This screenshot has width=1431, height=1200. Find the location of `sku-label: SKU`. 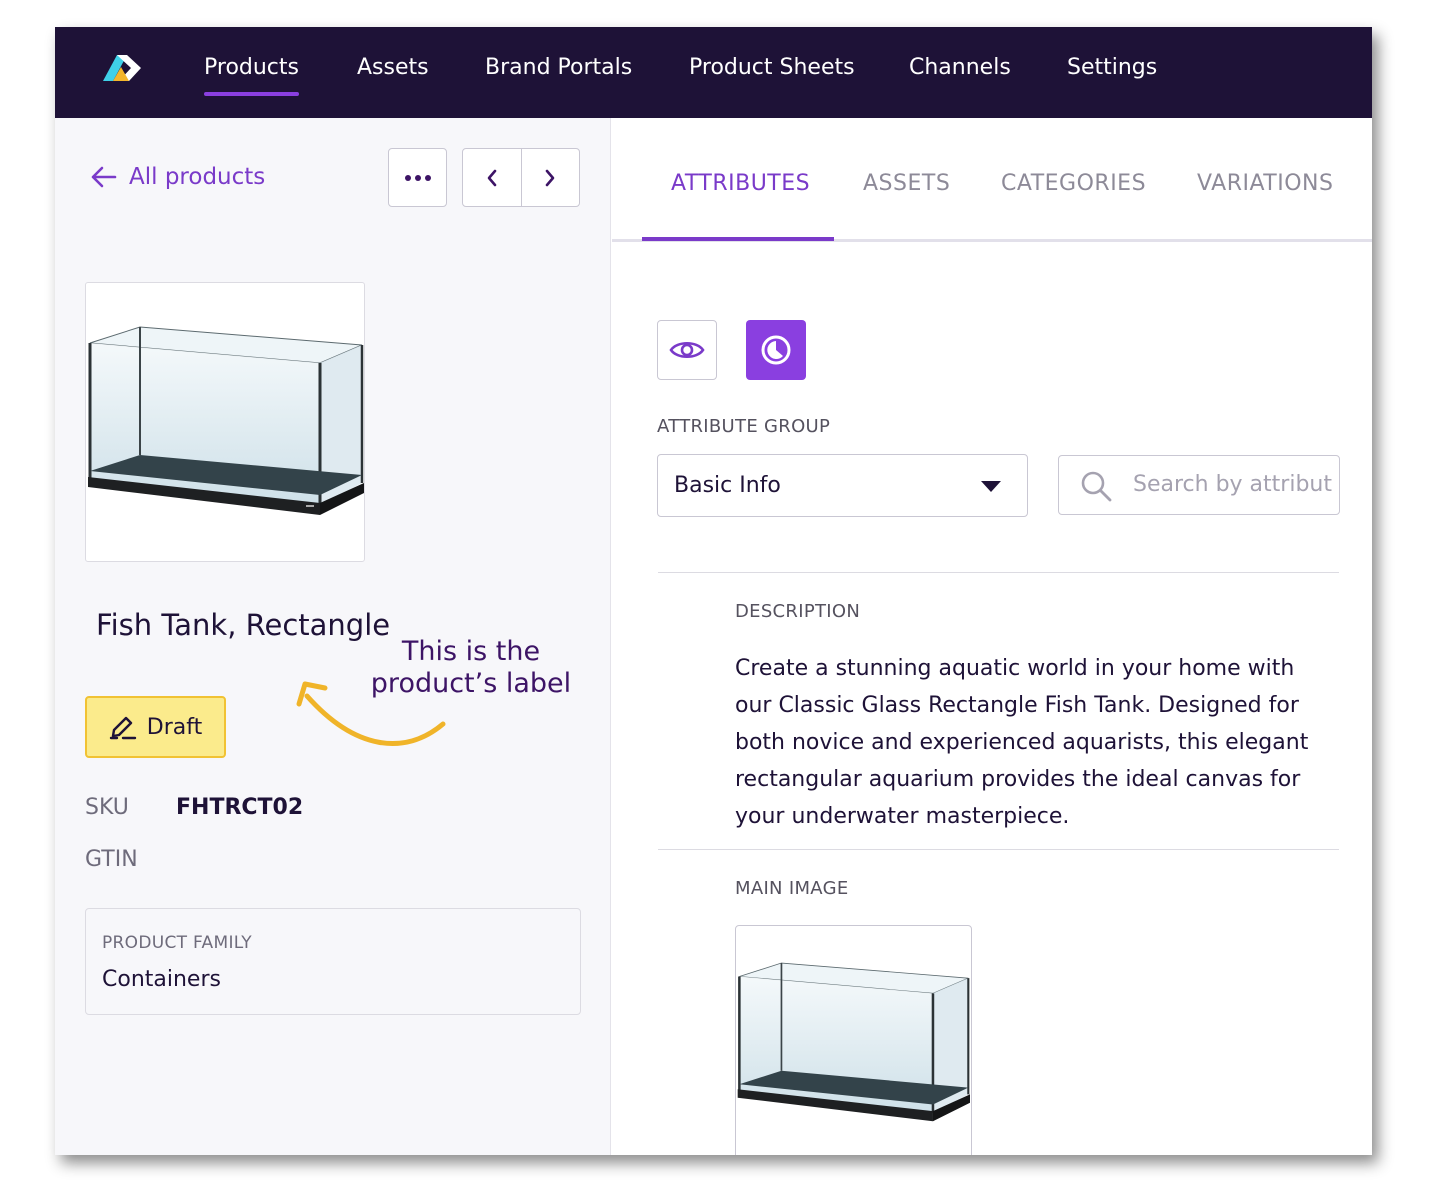

sku-label: SKU is located at coordinates (107, 807).